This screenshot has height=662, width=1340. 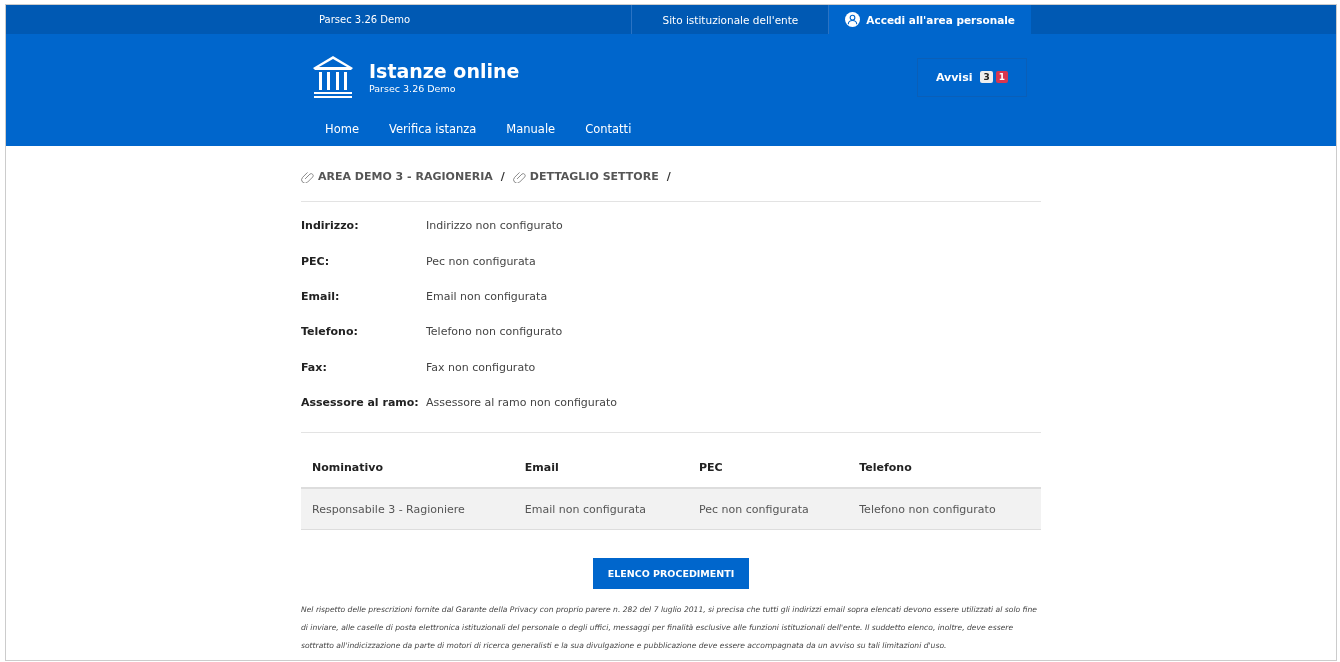 I want to click on table-cell: Pec non configurata, so click(x=768, y=509).